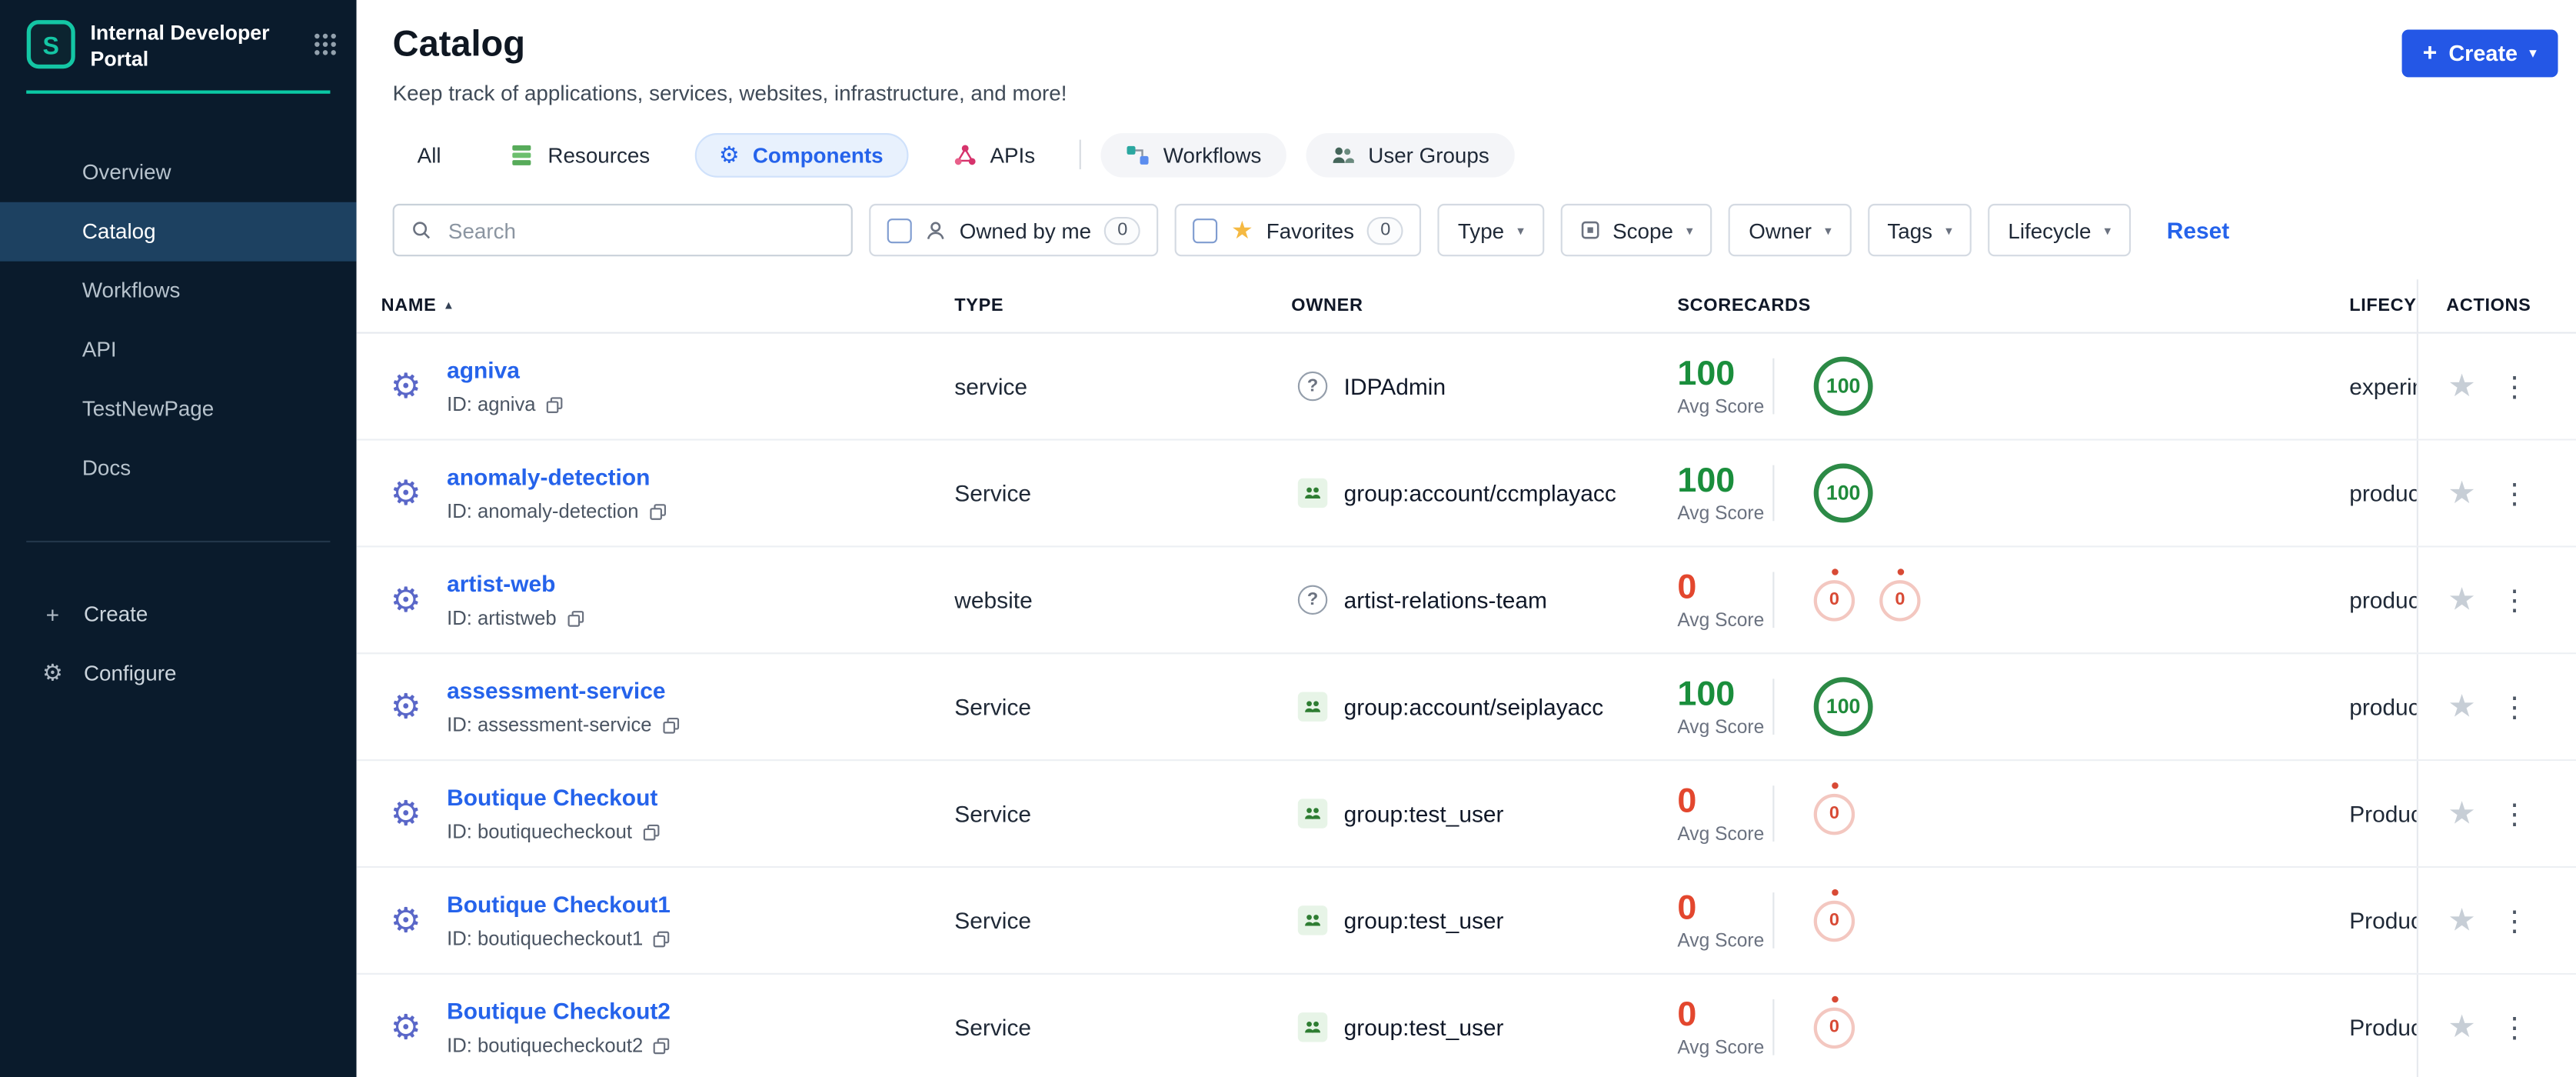 This screenshot has width=2576, height=1077. What do you see at coordinates (1014, 230) in the screenshot?
I see `owned-by-me-filter: Owned by me 0` at bounding box center [1014, 230].